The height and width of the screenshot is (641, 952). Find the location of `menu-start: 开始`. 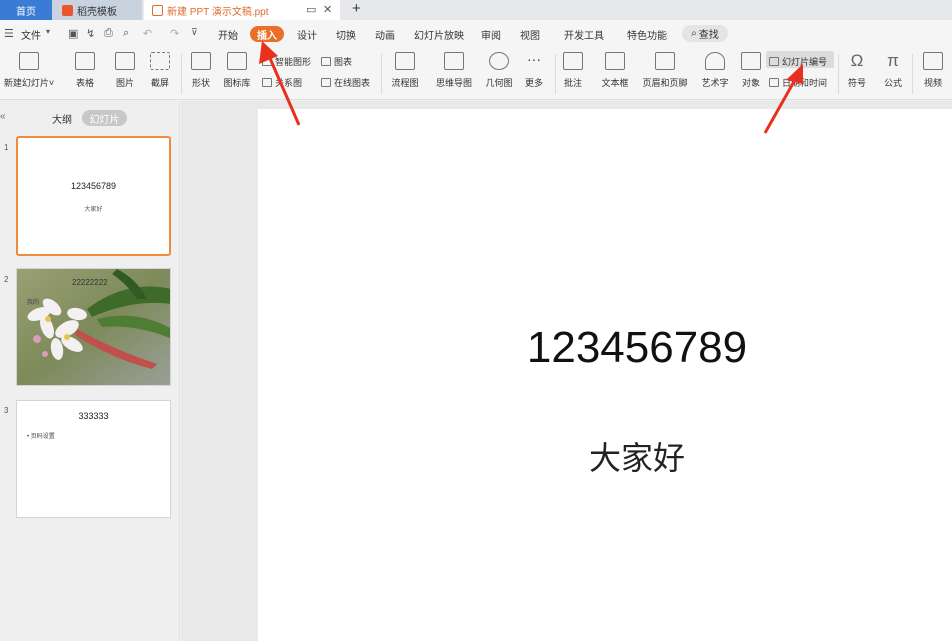

menu-start: 开始 is located at coordinates (228, 34).